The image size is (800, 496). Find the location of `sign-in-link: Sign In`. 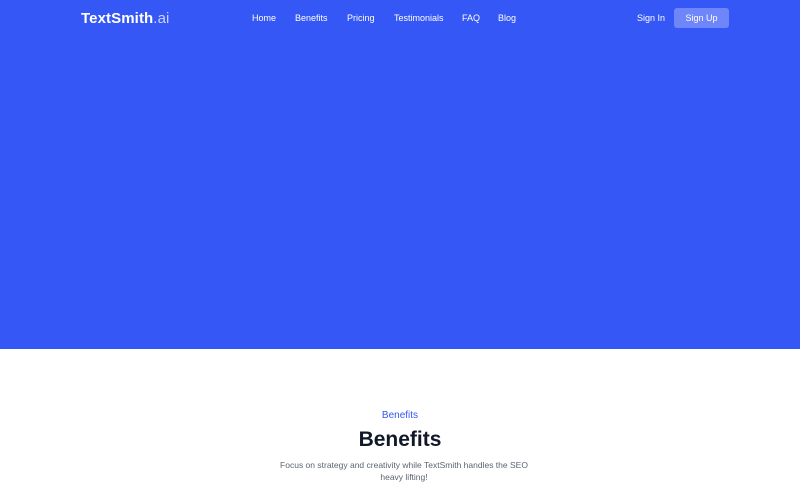

sign-in-link: Sign In is located at coordinates (651, 18).